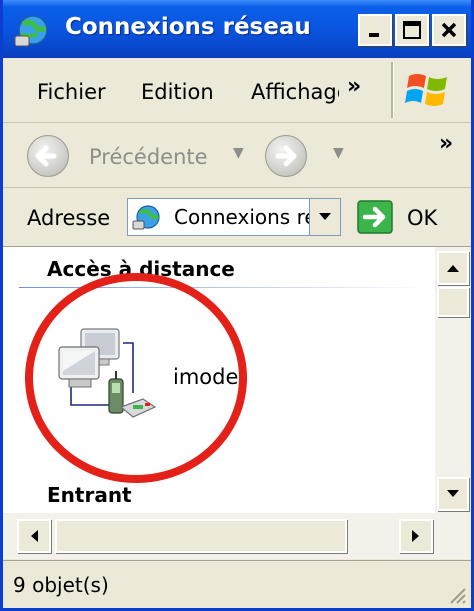 The height and width of the screenshot is (611, 474). Describe the element at coordinates (456, 594) in the screenshot. I see `resize-grip-icon` at that location.